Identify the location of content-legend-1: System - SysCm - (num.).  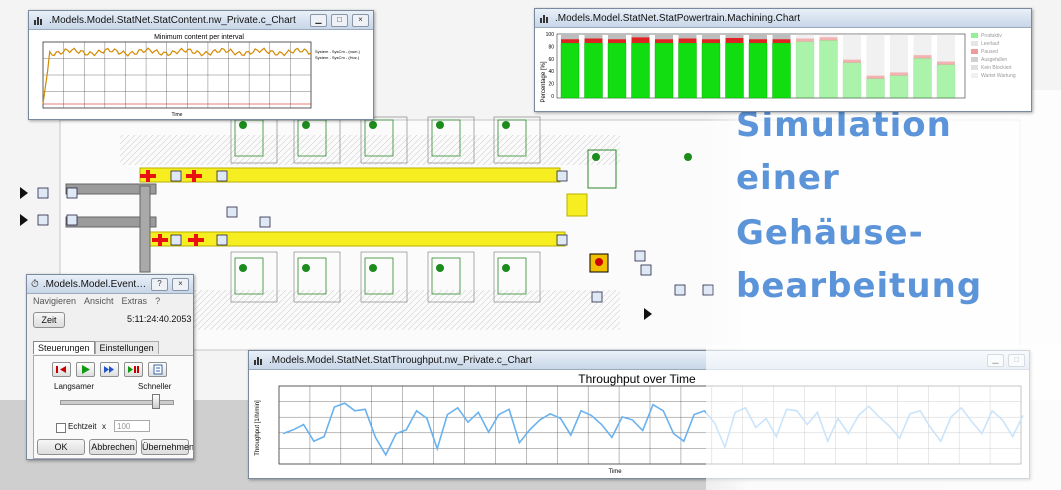
(338, 51).